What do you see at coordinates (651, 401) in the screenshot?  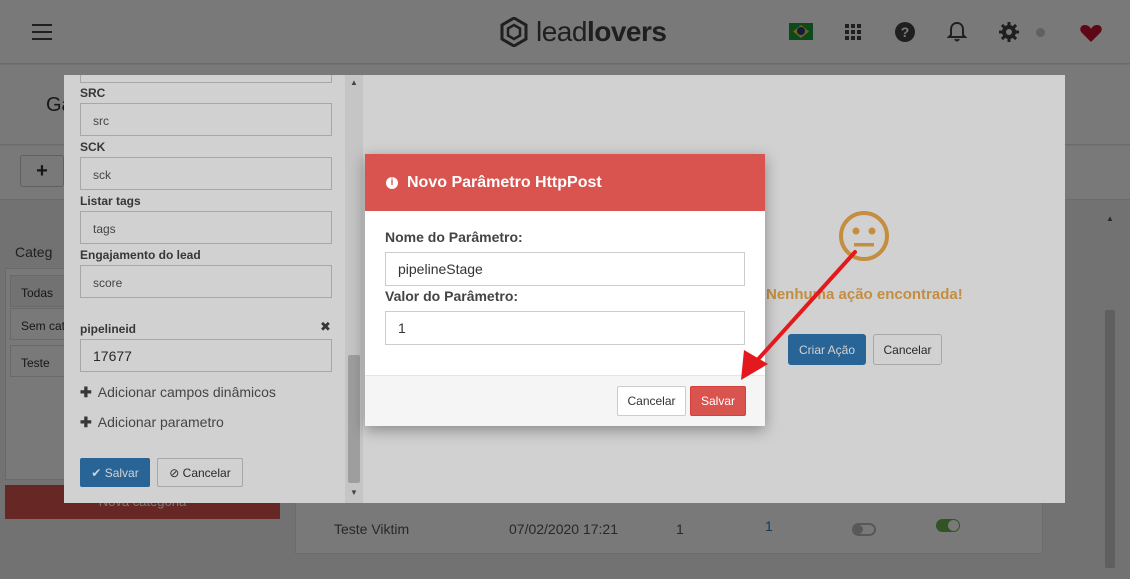 I see `cancel-button: Cancelar` at bounding box center [651, 401].